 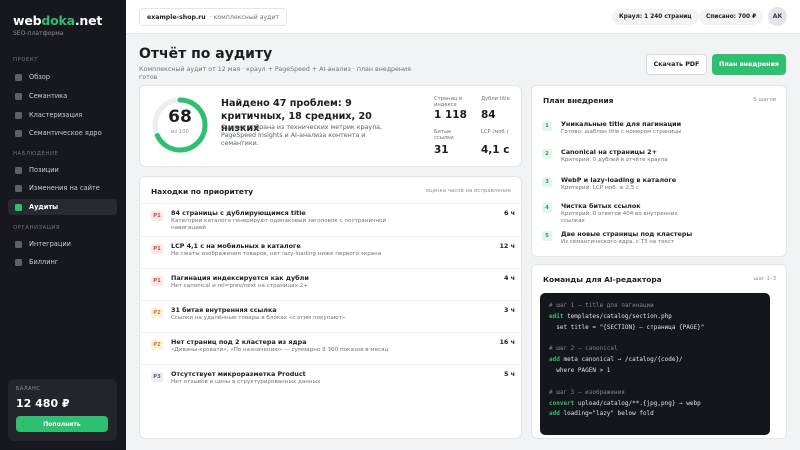 I want to click on balance-card: БАЛАНС 12 480 ₽ Пополнить, so click(x=62, y=410).